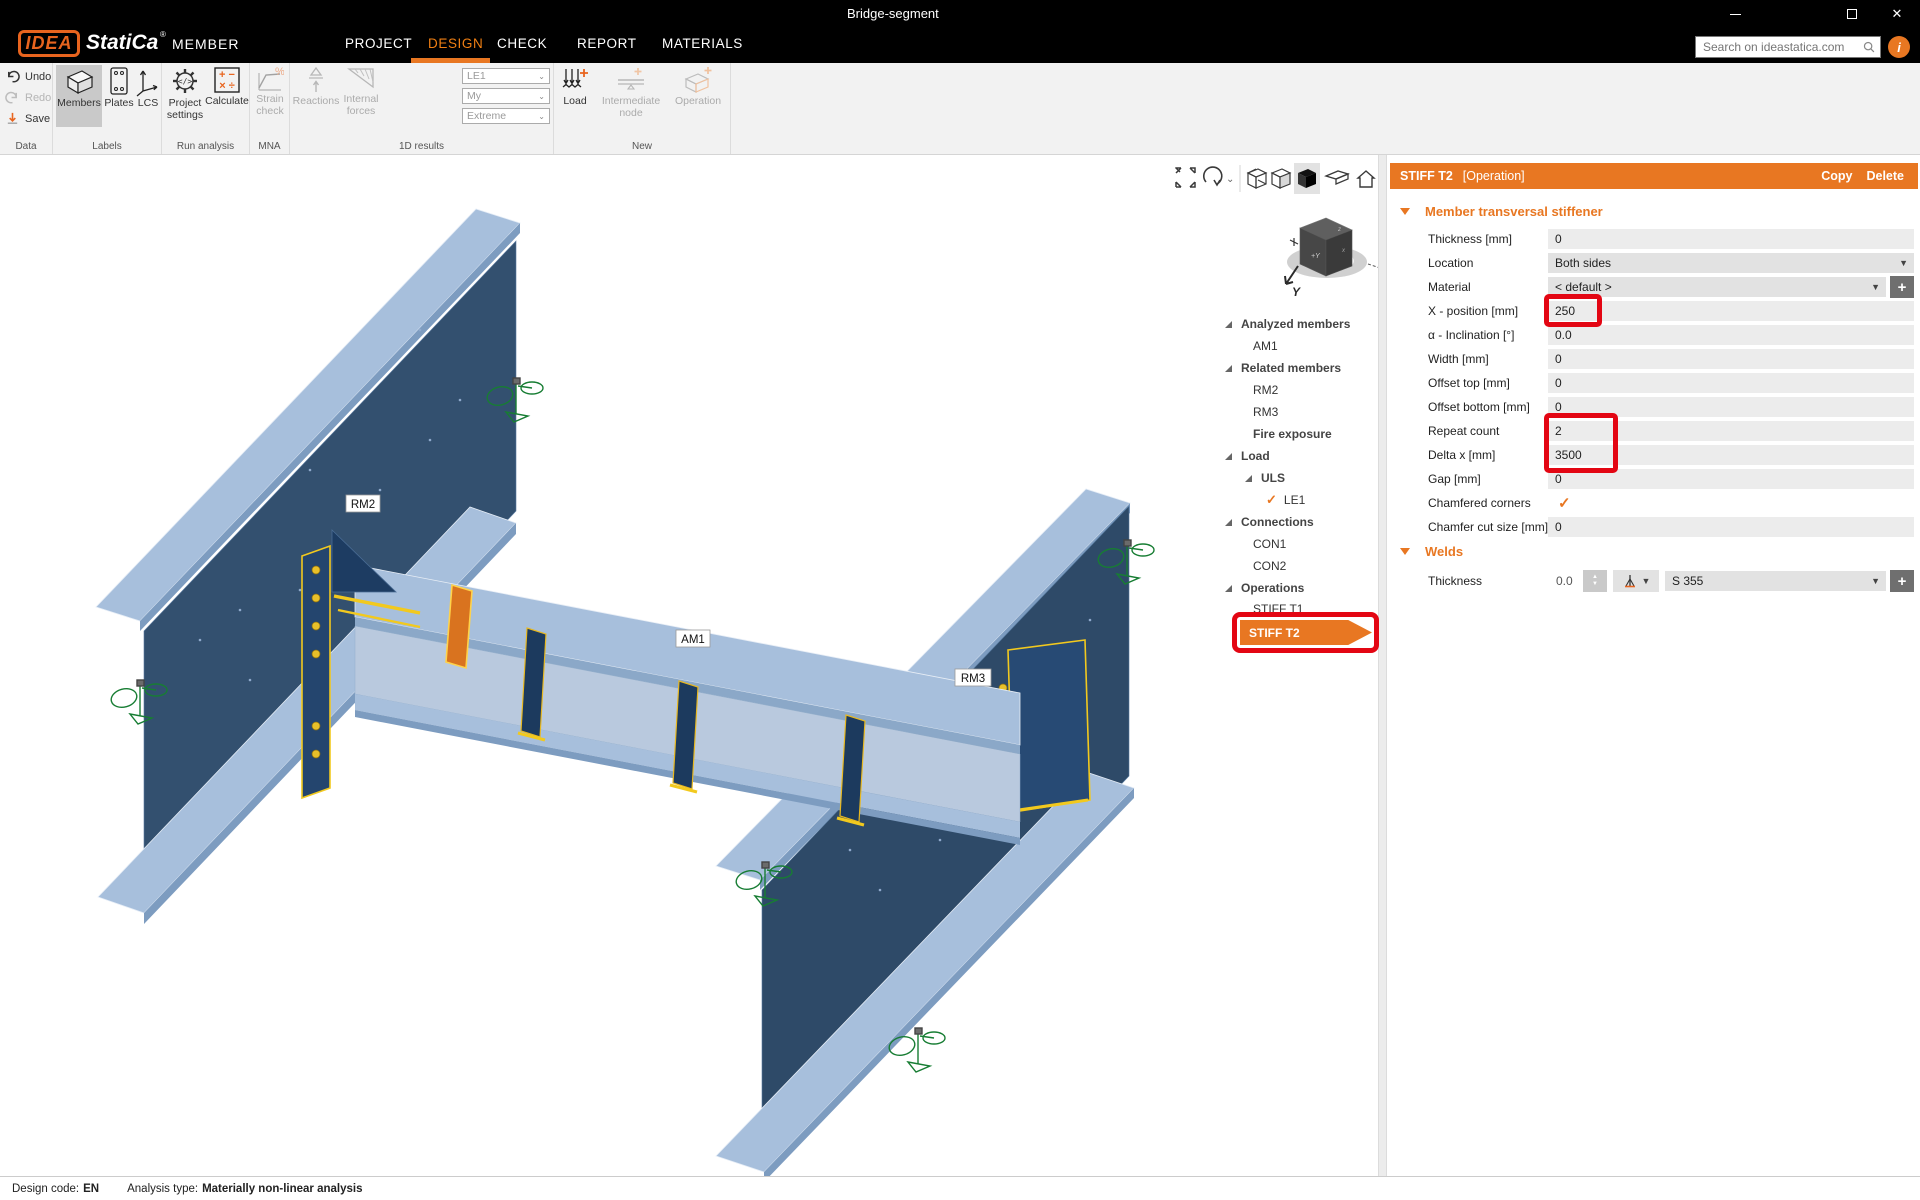  Describe the element at coordinates (1595, 581) in the screenshot. I see `weld-thickness-spinner: ▲ ▼` at that location.